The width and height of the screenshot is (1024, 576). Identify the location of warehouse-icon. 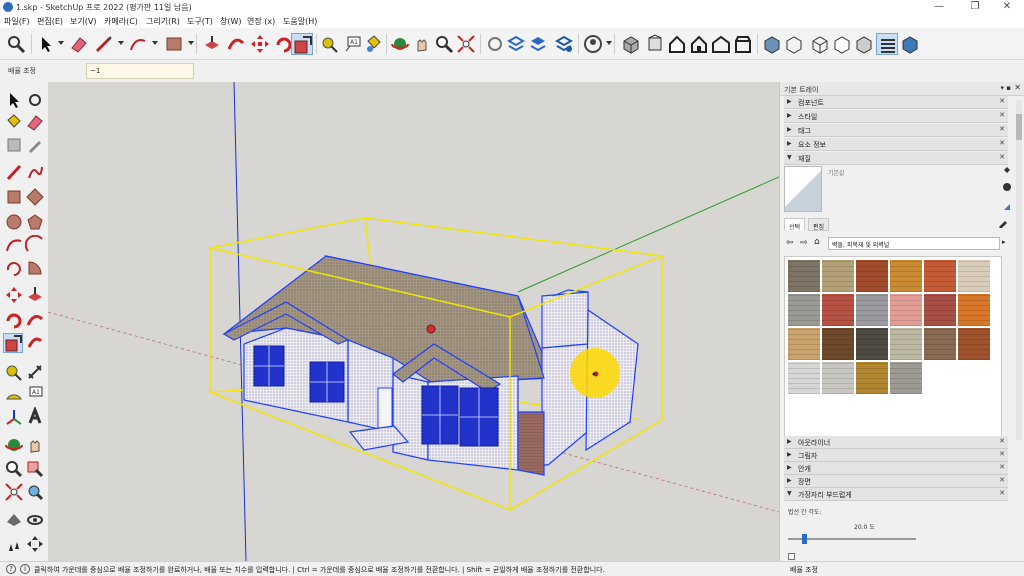
(495, 44).